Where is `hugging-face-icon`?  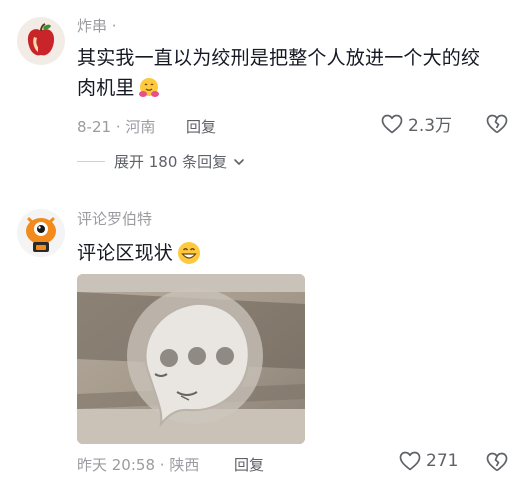 hugging-face-icon is located at coordinates (148, 87).